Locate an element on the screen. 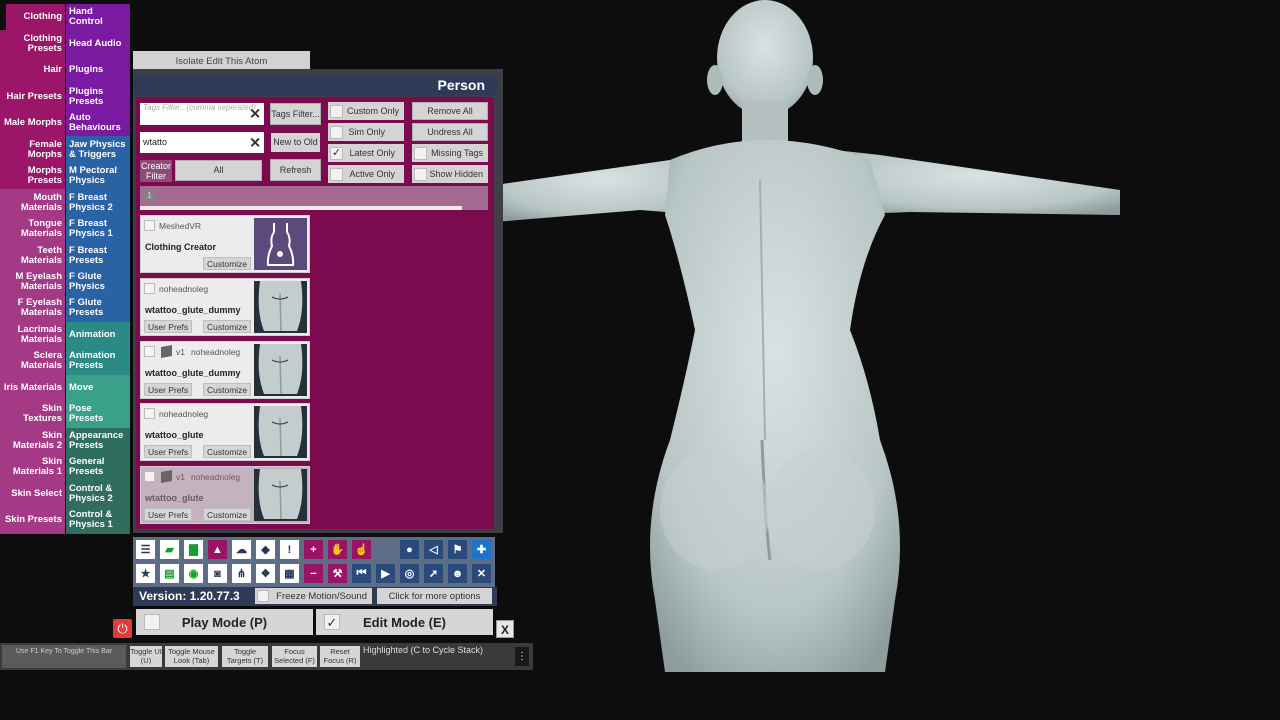 The width and height of the screenshot is (1280, 720). power-icon: ⏻ is located at coordinates (122, 628).